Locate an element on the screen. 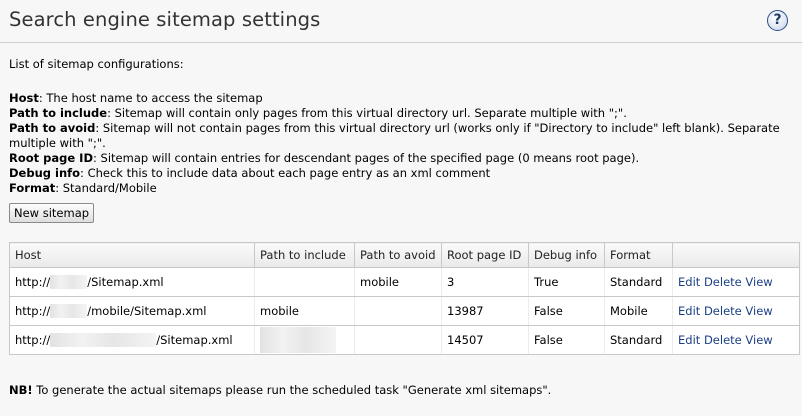  column-header-path-include: Path to include is located at coordinates (304, 255).